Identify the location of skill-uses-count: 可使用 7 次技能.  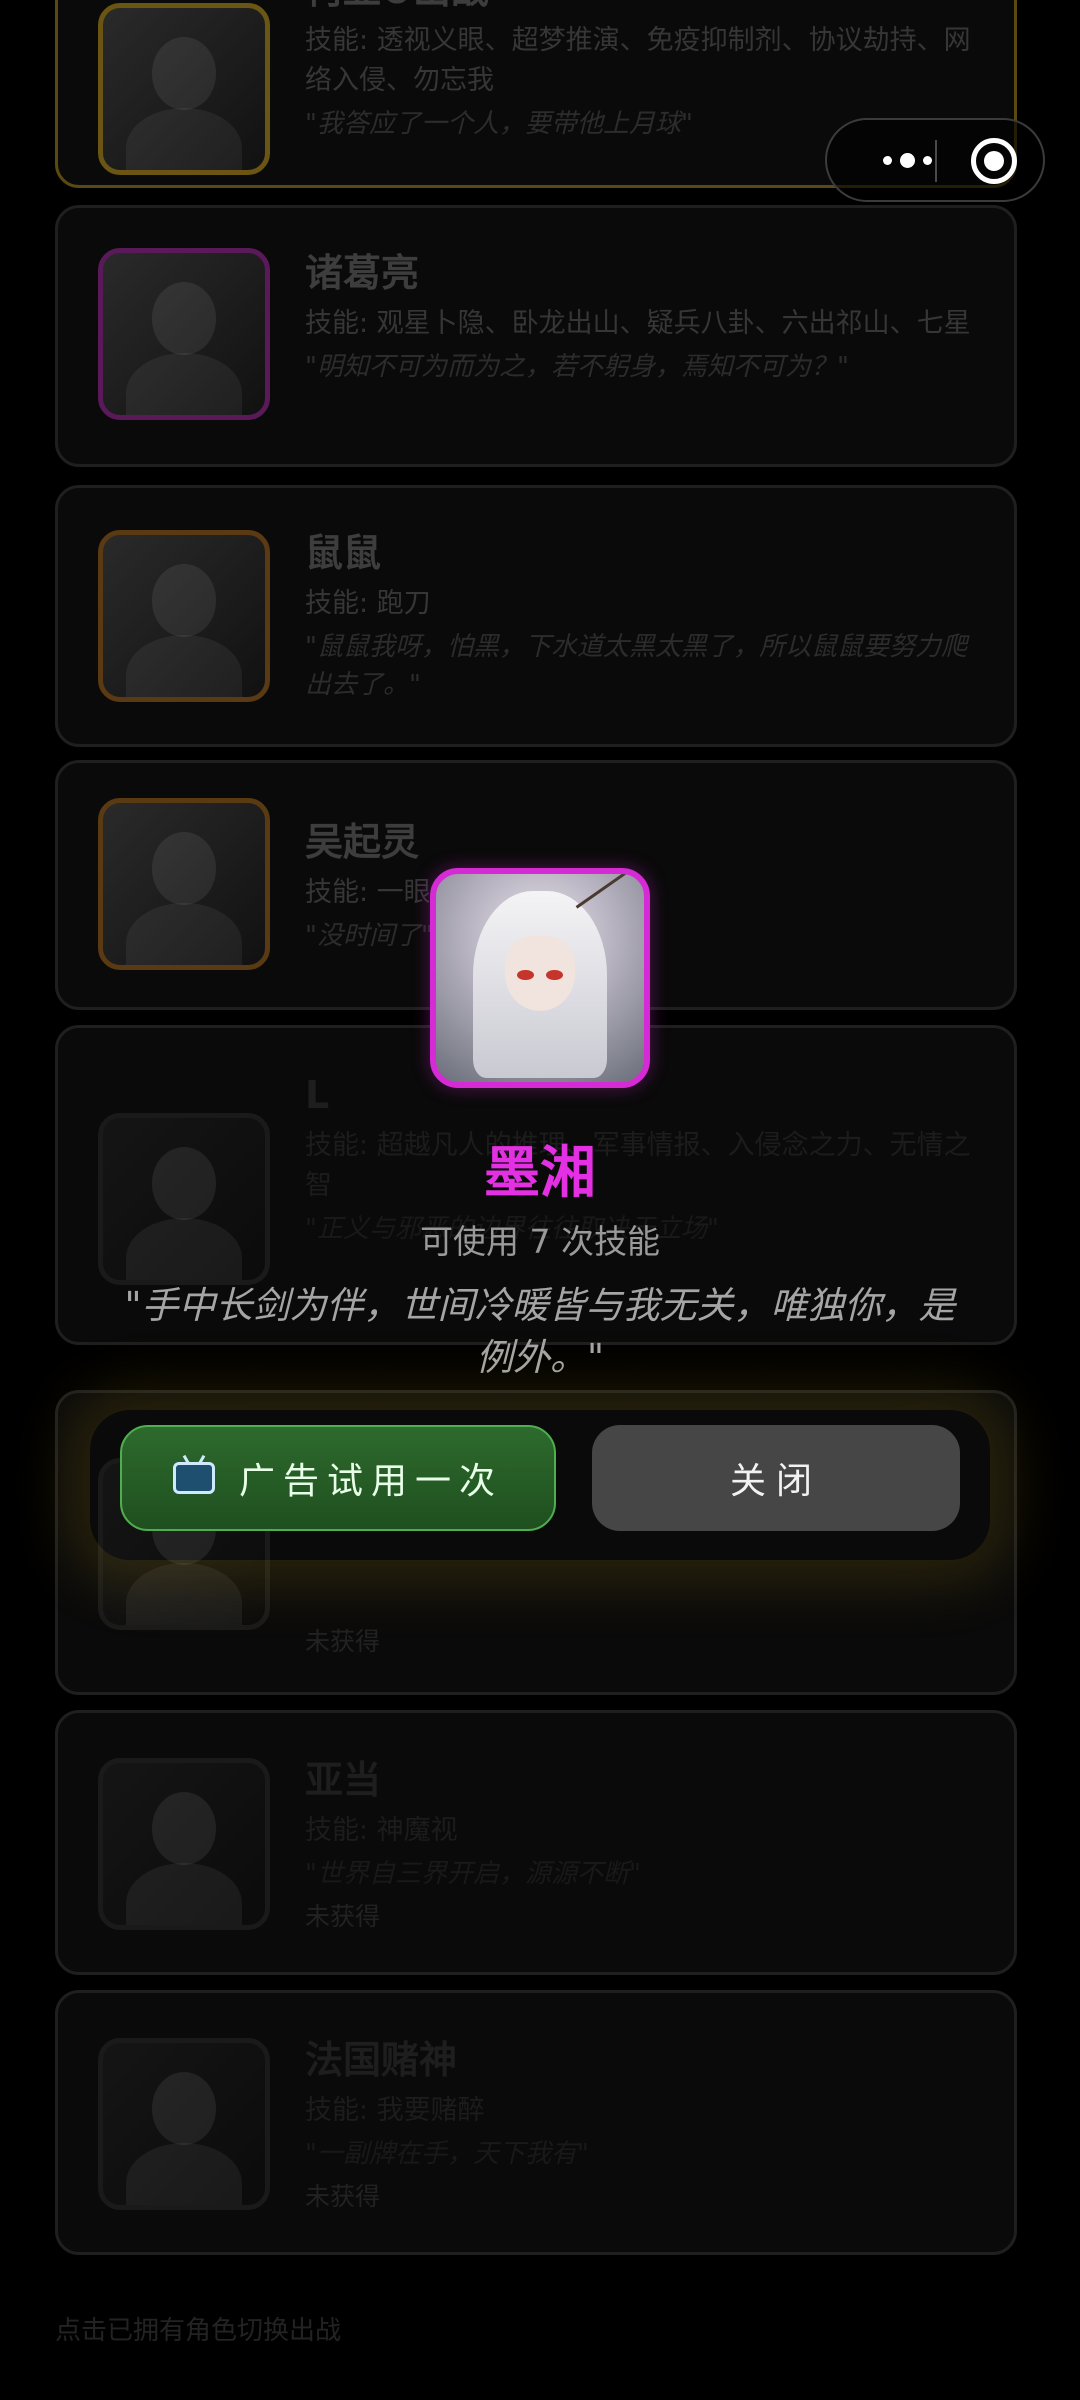
(540, 1241).